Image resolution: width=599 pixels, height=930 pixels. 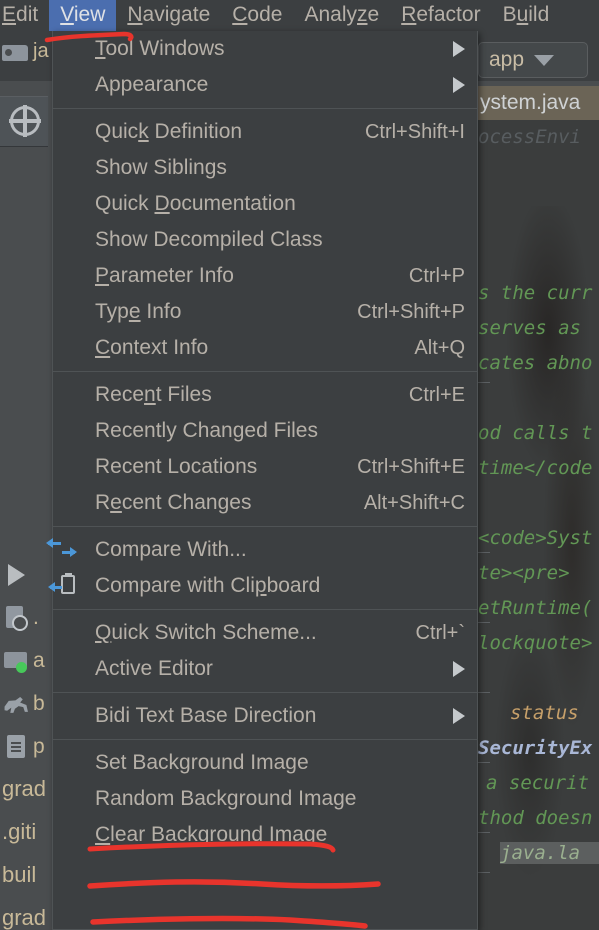 What do you see at coordinates (24, 15) in the screenshot?
I see `menubar-item-edit: Edit` at bounding box center [24, 15].